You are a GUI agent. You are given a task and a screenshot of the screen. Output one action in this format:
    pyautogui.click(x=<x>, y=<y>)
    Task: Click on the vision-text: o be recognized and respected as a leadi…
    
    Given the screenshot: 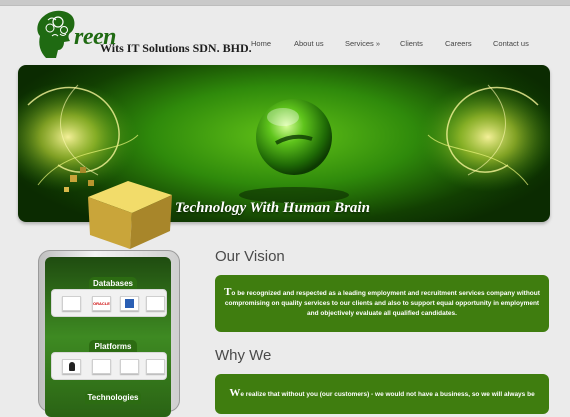 What is the action you would take?
    pyautogui.click(x=382, y=303)
    